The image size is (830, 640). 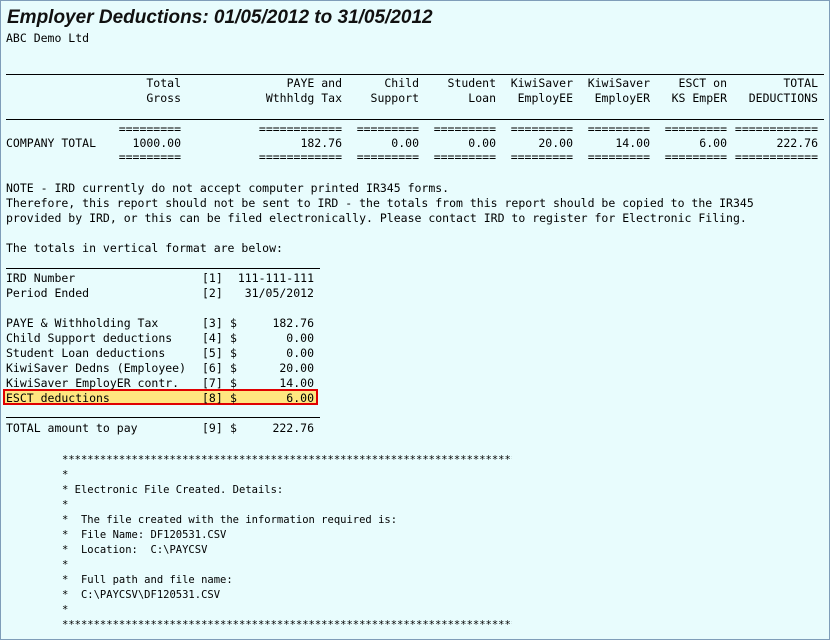 I want to click on col-header-line2: EmployEE, so click(x=545, y=98).